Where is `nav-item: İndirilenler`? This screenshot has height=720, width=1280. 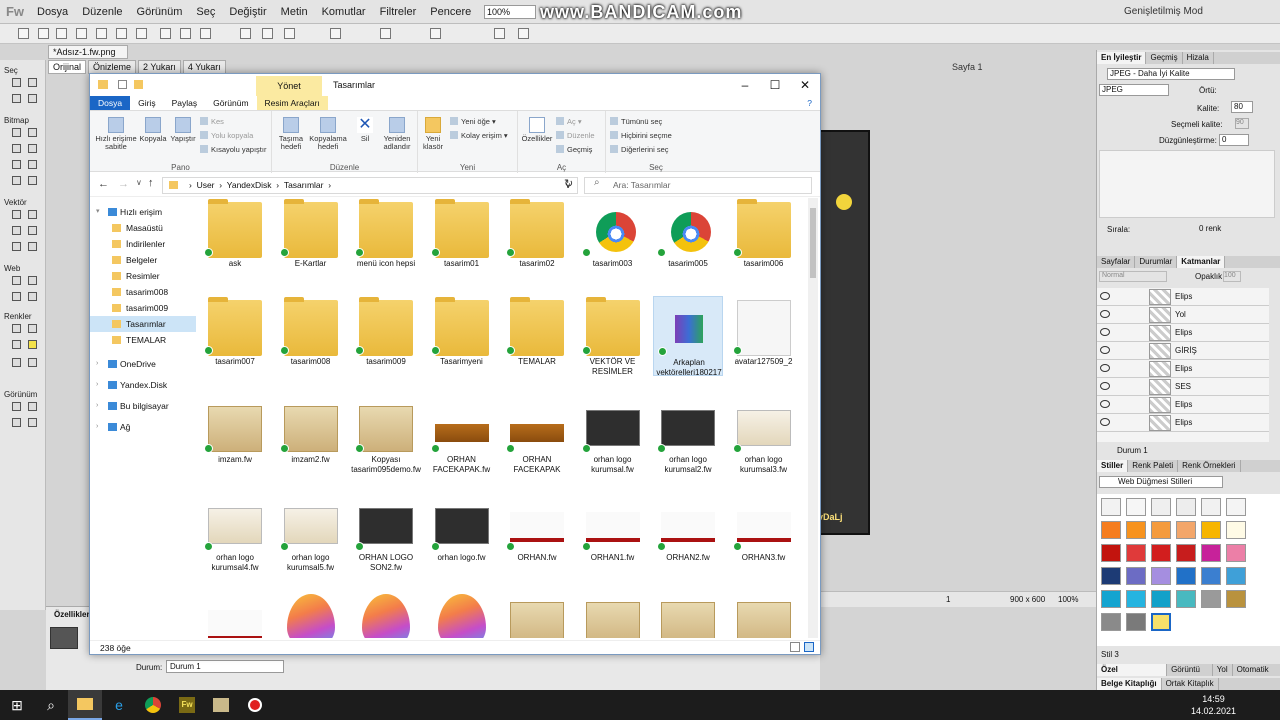
nav-item: İndirilenler is located at coordinates (143, 244).